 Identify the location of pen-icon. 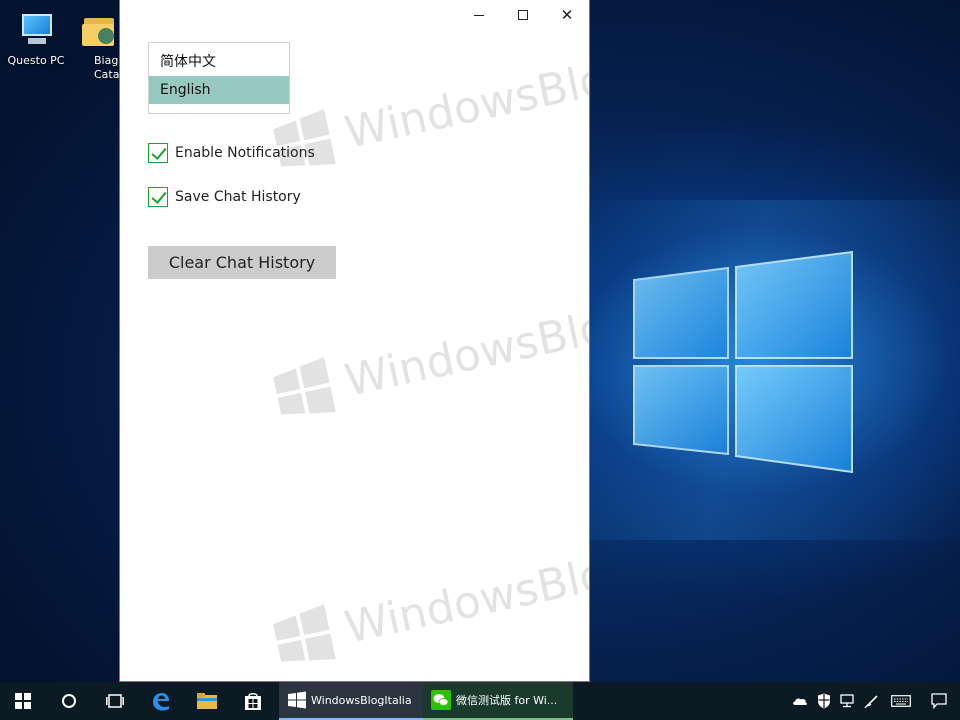
(871, 702).